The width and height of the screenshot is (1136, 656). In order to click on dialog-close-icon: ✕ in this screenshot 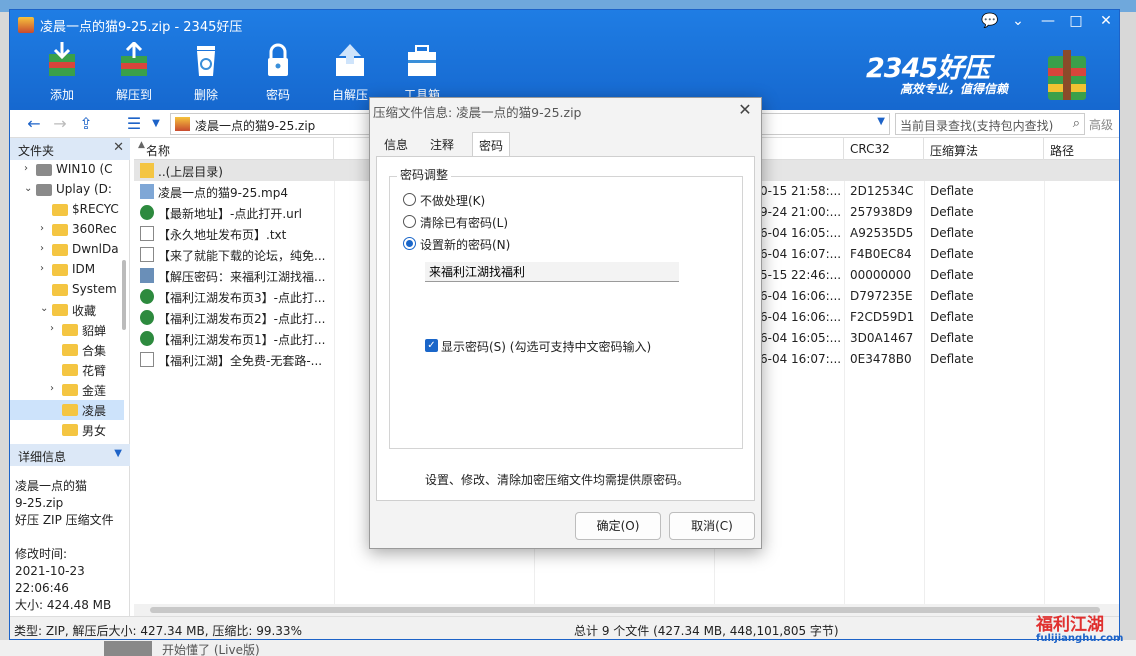, I will do `click(745, 109)`.